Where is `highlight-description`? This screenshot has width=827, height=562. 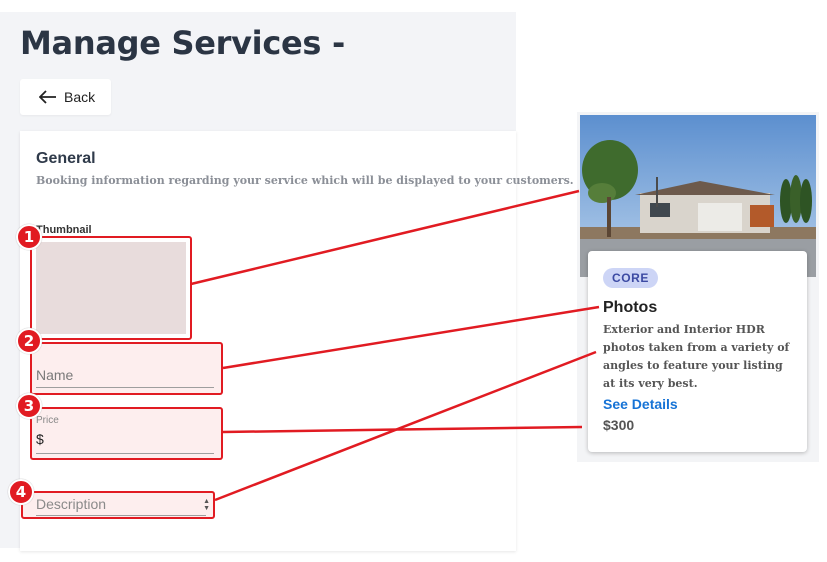 highlight-description is located at coordinates (118, 505).